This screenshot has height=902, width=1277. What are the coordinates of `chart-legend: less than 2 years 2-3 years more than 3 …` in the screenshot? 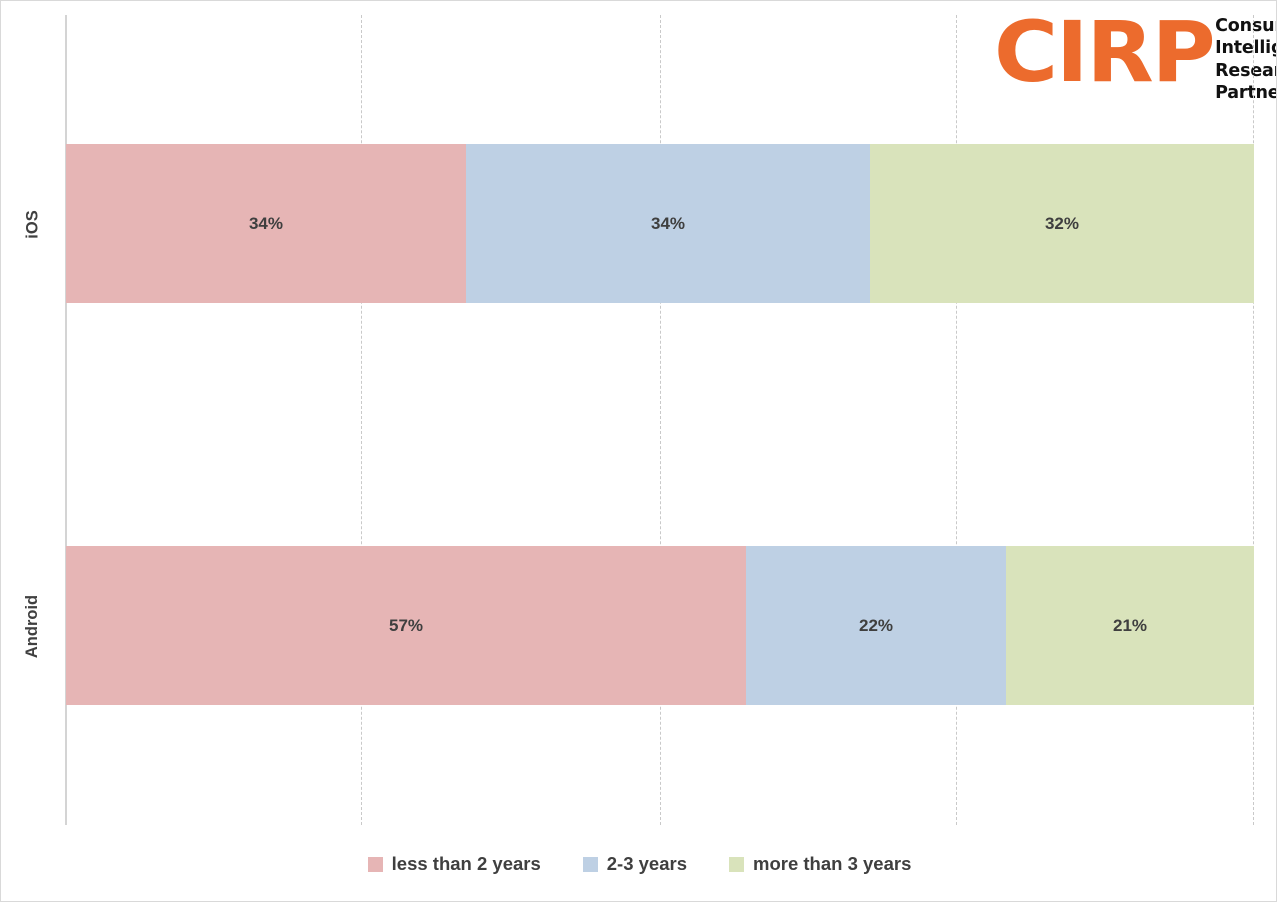 It's located at (638, 864).